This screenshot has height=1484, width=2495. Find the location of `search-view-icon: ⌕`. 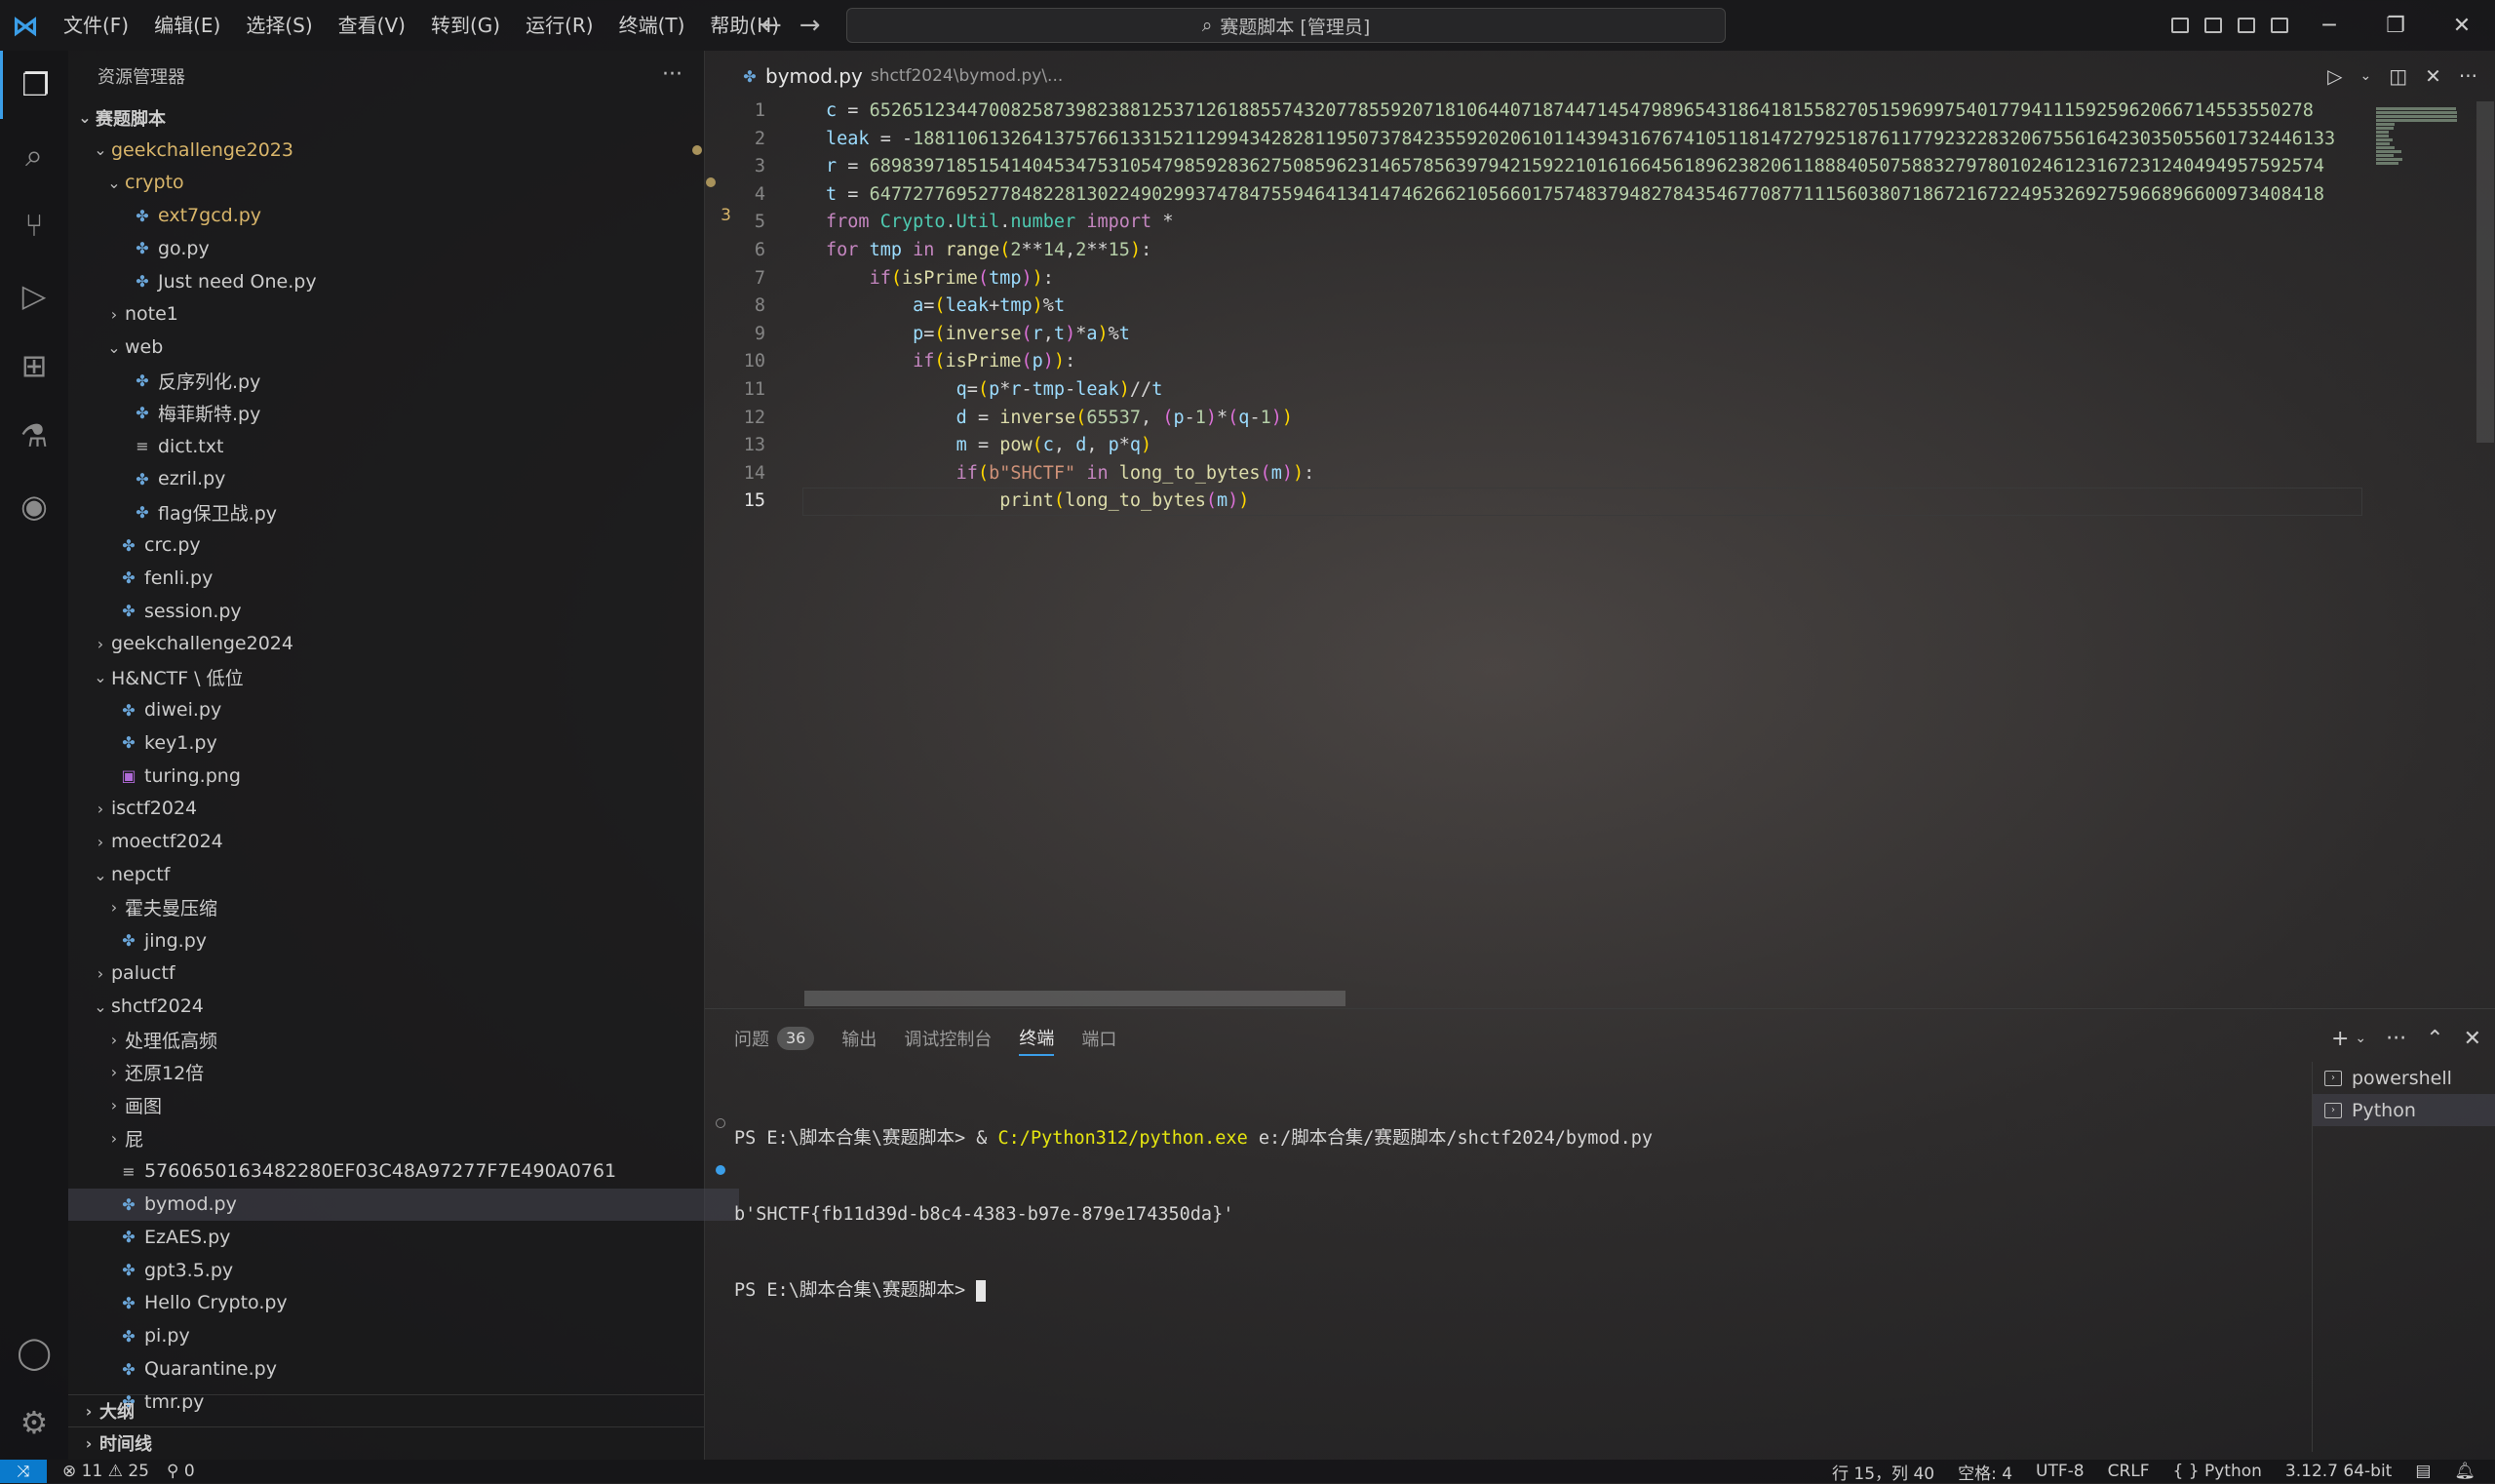

search-view-icon: ⌕ is located at coordinates (34, 155).